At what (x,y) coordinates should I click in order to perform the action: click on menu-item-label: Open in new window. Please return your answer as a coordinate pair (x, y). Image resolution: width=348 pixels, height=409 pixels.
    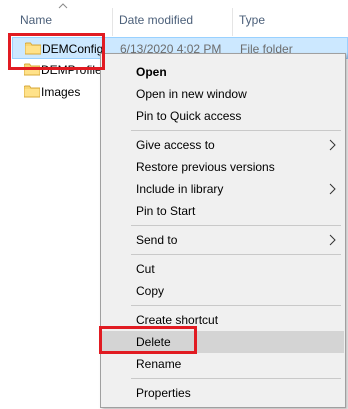
    Looking at the image, I should click on (191, 94).